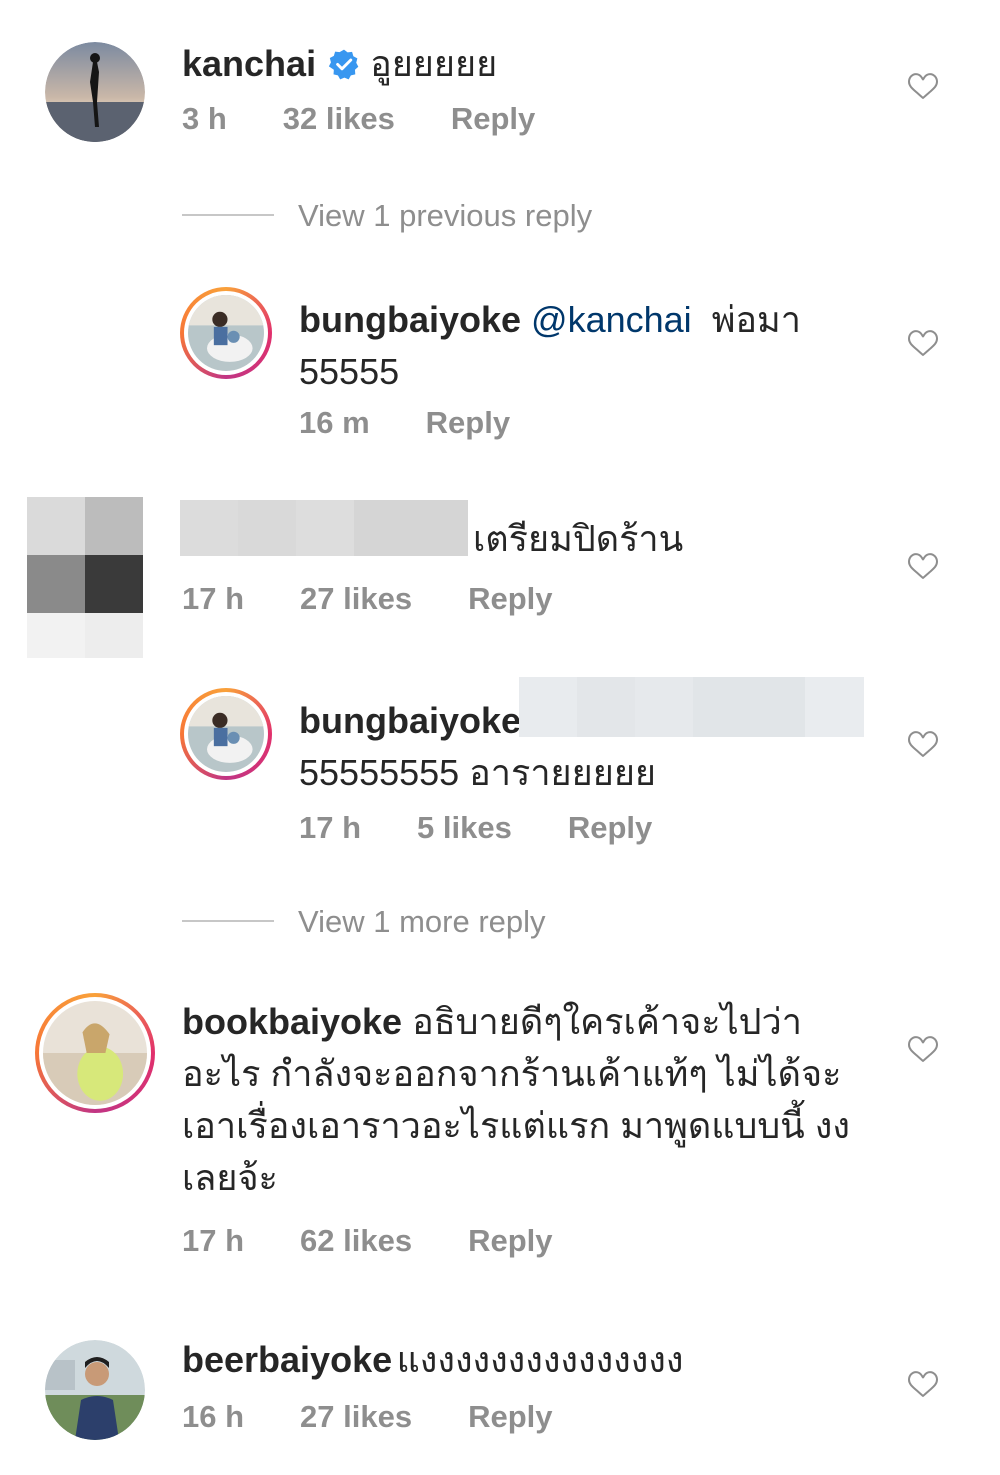 The width and height of the screenshot is (1000, 1475). Describe the element at coordinates (287, 1359) in the screenshot. I see `username: beerbaiyoke` at that location.